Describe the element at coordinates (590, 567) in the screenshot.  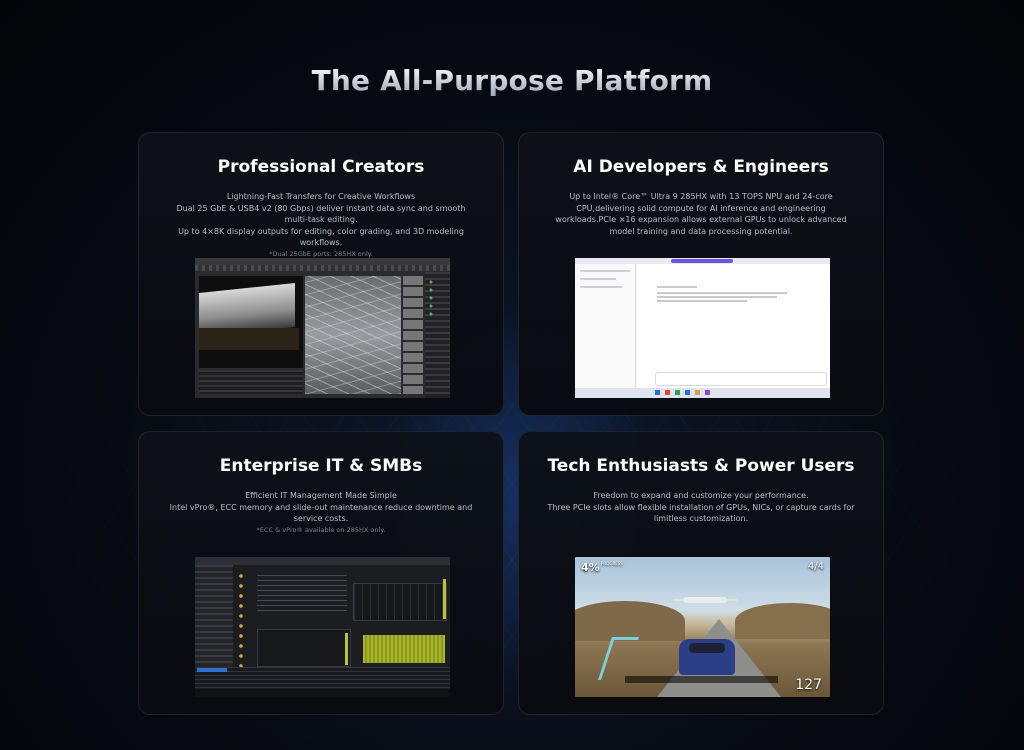
I see `game-progress-value: 4%` at that location.